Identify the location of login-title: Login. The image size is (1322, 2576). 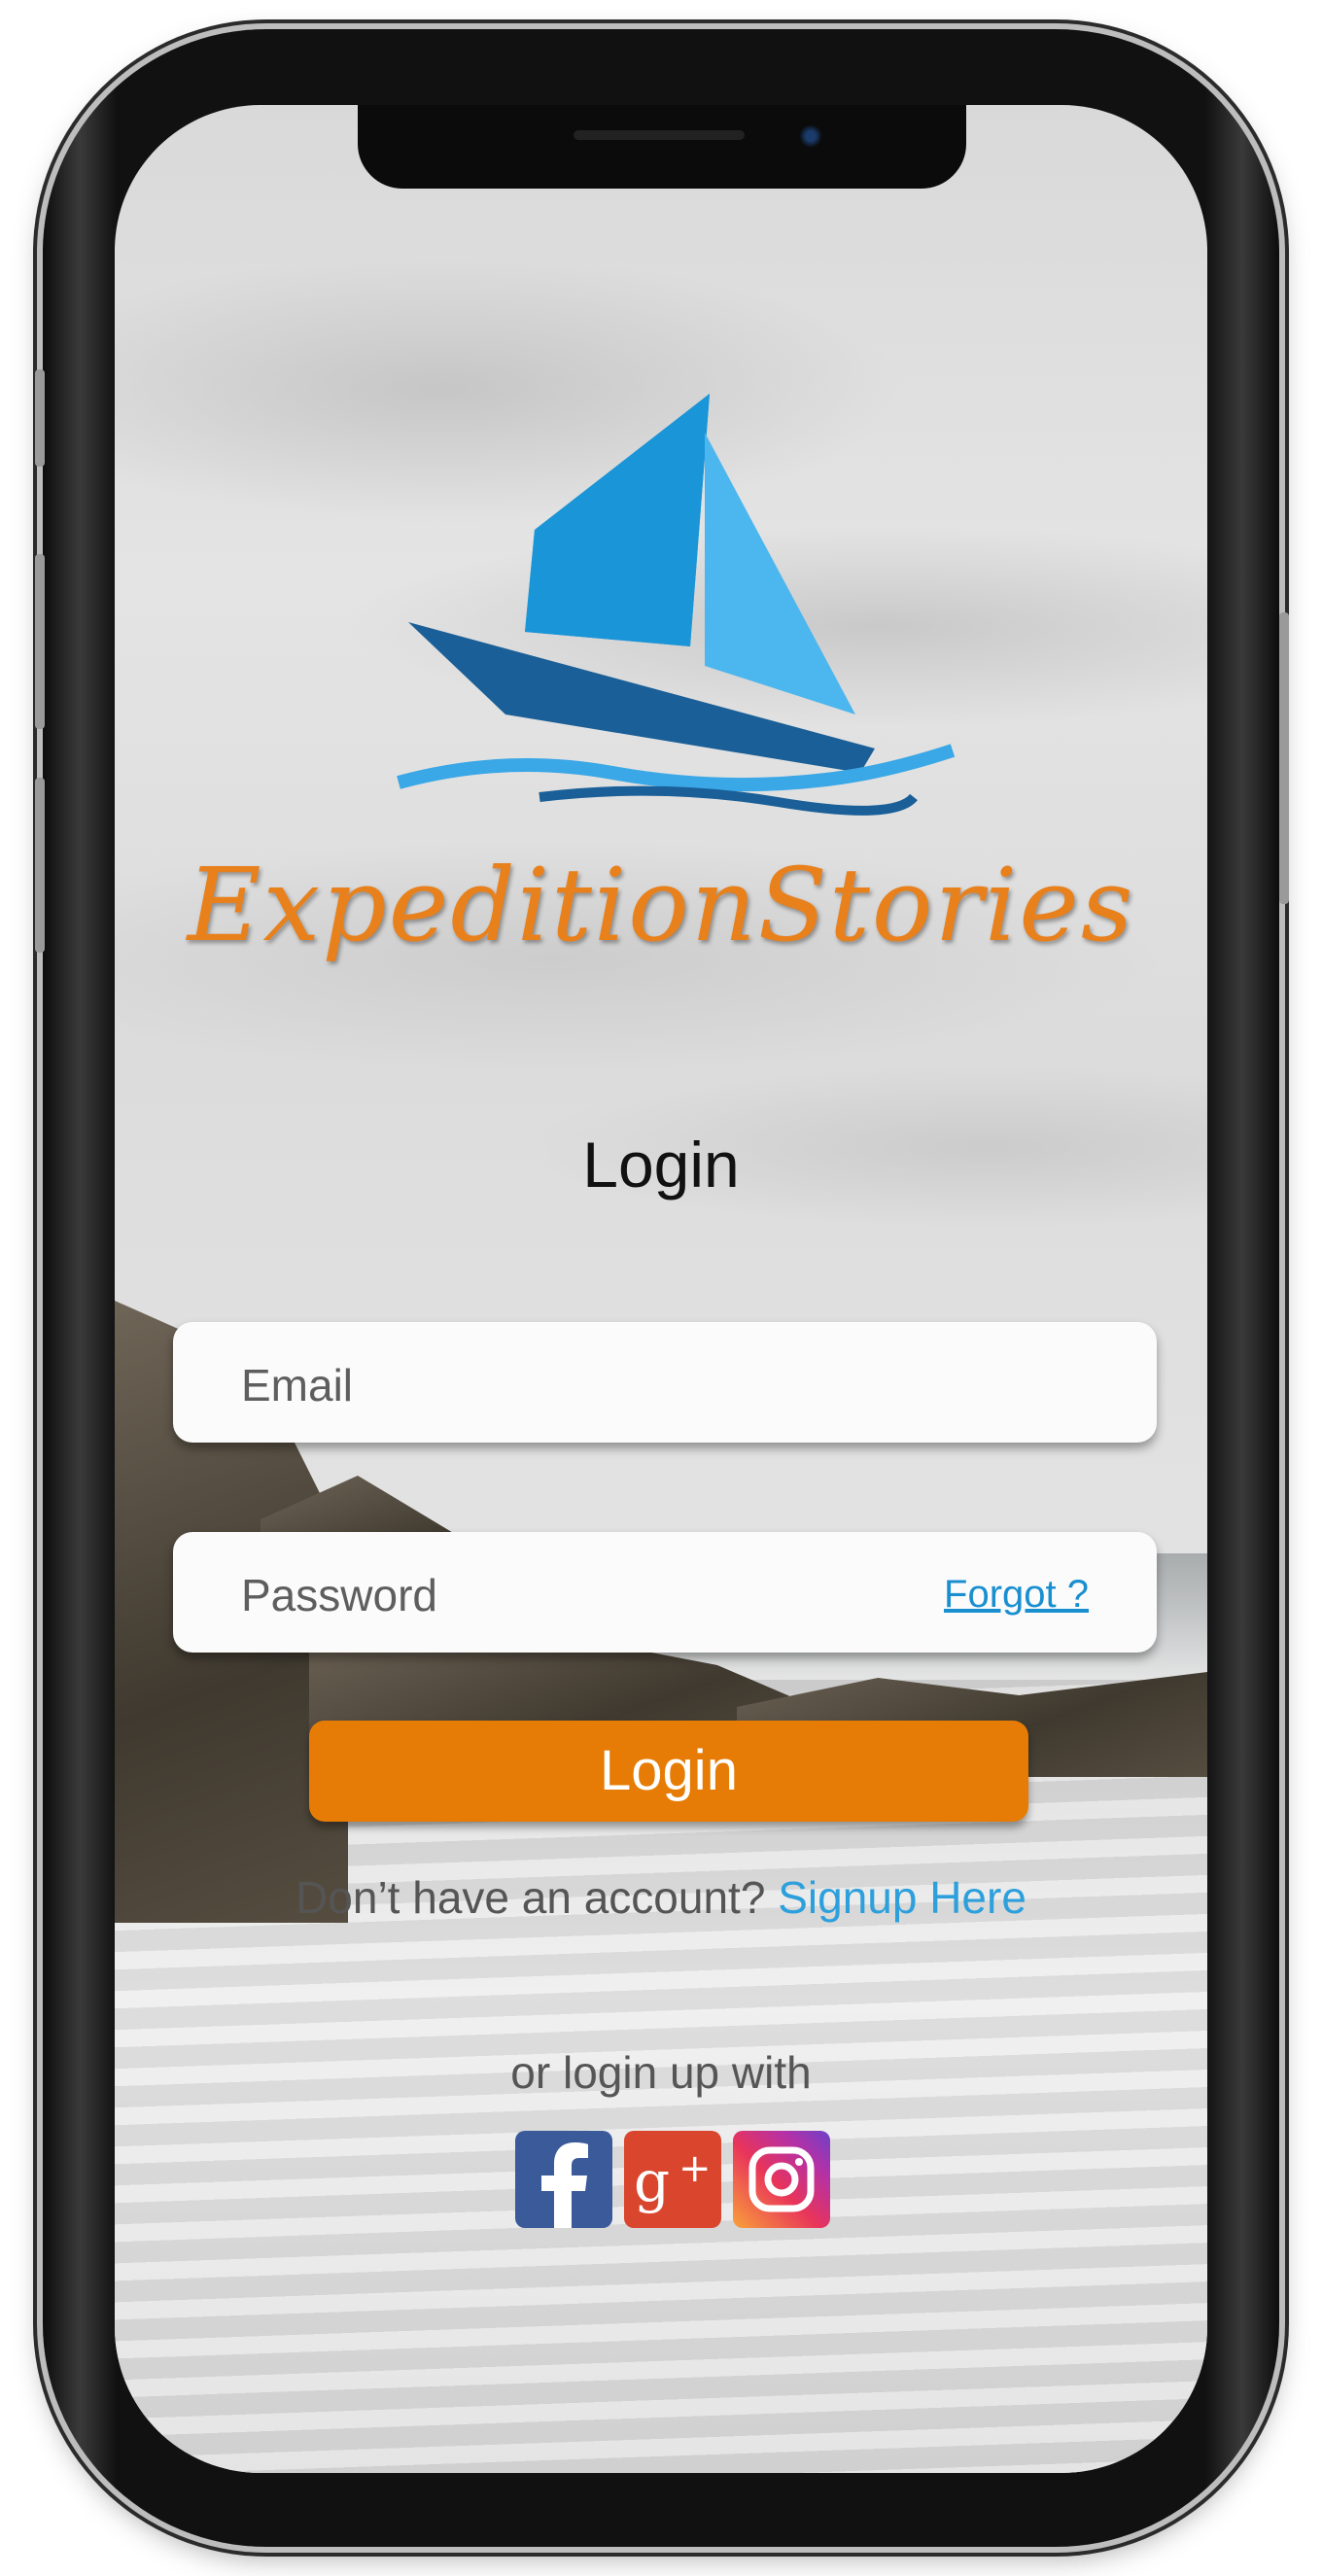
(661, 1165).